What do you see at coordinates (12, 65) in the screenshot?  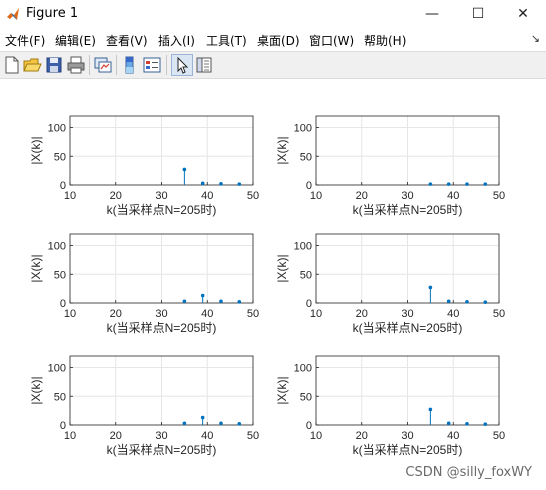 I see `new-figure-icon` at bounding box center [12, 65].